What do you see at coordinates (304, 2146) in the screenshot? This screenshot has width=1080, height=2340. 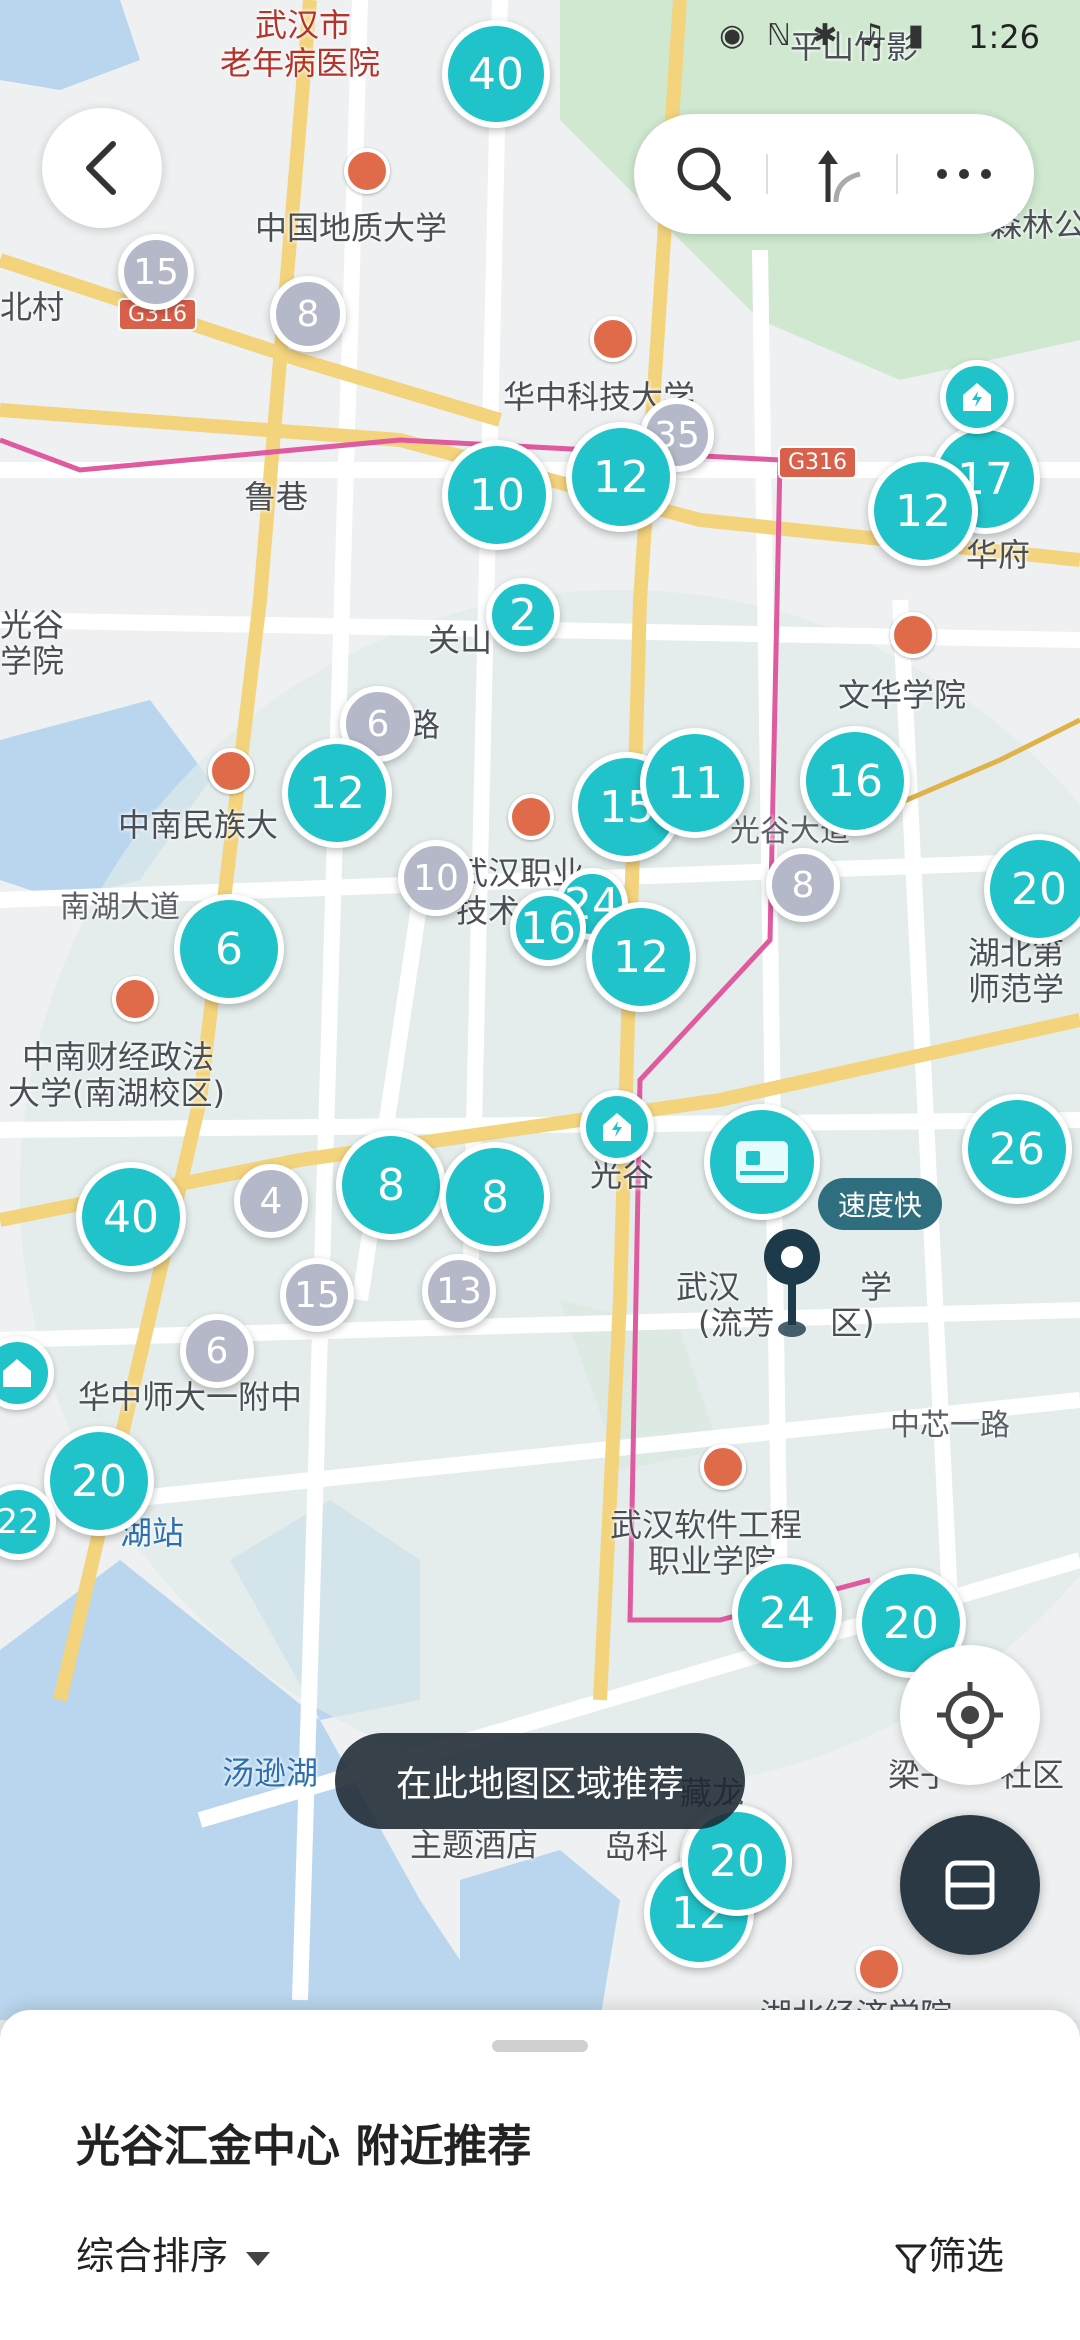 I see `sheet-title: 光谷汇金中心 附近推荐` at bounding box center [304, 2146].